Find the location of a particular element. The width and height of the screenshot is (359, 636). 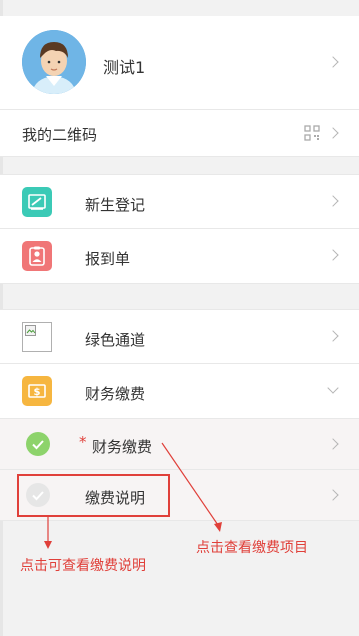

menu-item-registration: 新生登记 is located at coordinates (179, 201).